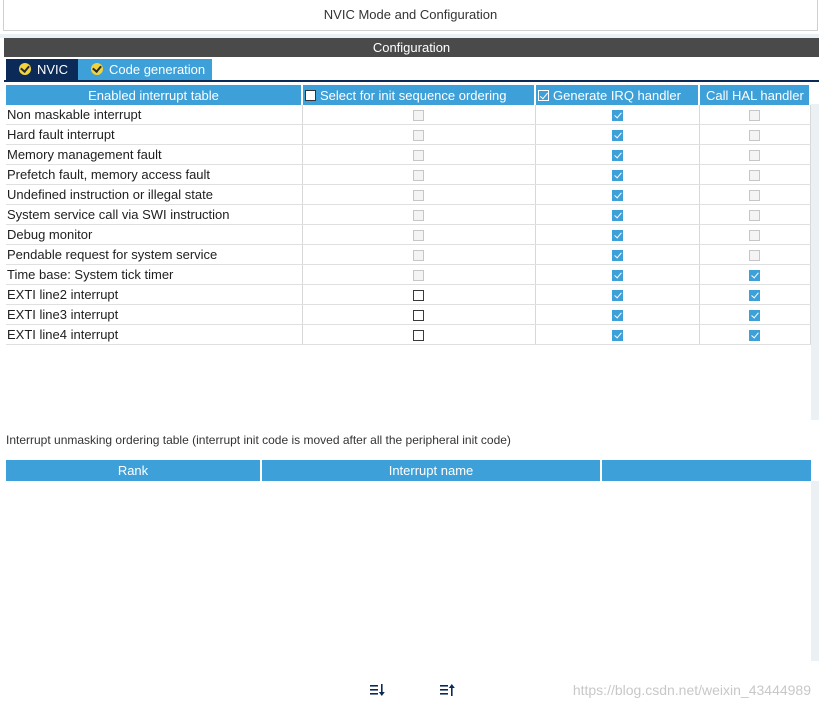  What do you see at coordinates (691, 690) in the screenshot?
I see `watermark: https://blog.csdn.net/weixin_43444989` at bounding box center [691, 690].